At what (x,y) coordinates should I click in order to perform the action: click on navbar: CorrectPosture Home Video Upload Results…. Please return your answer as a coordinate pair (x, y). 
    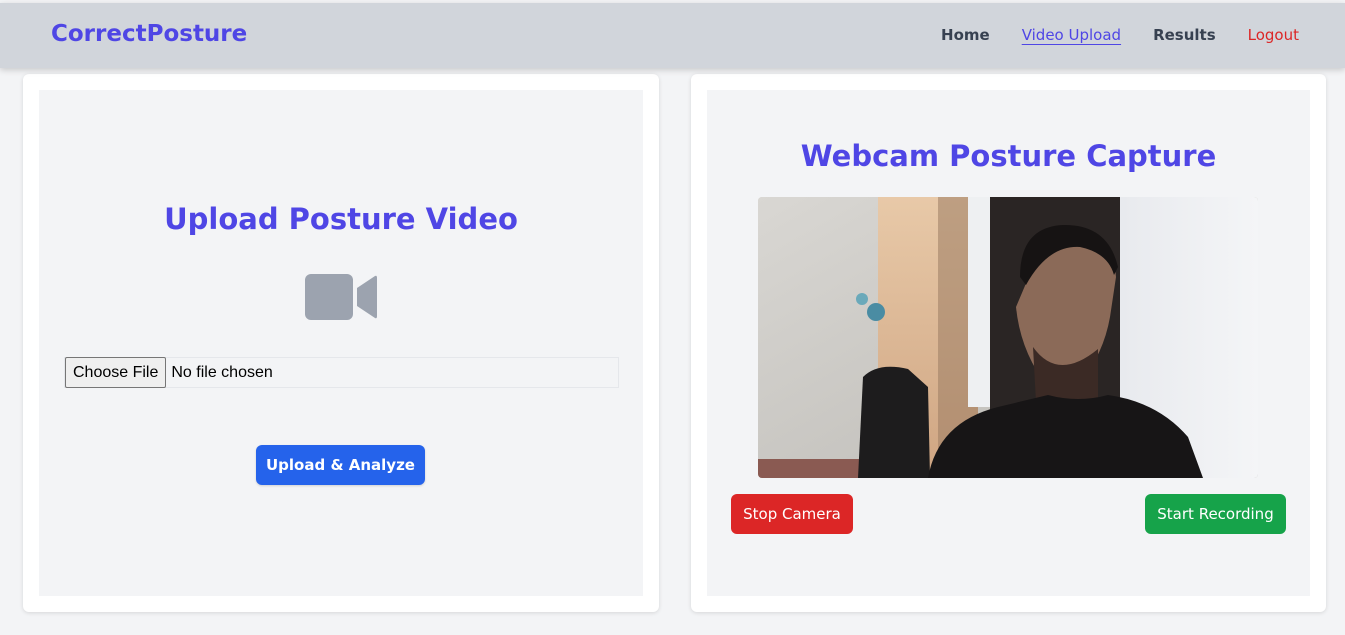
    Looking at the image, I should click on (672, 35).